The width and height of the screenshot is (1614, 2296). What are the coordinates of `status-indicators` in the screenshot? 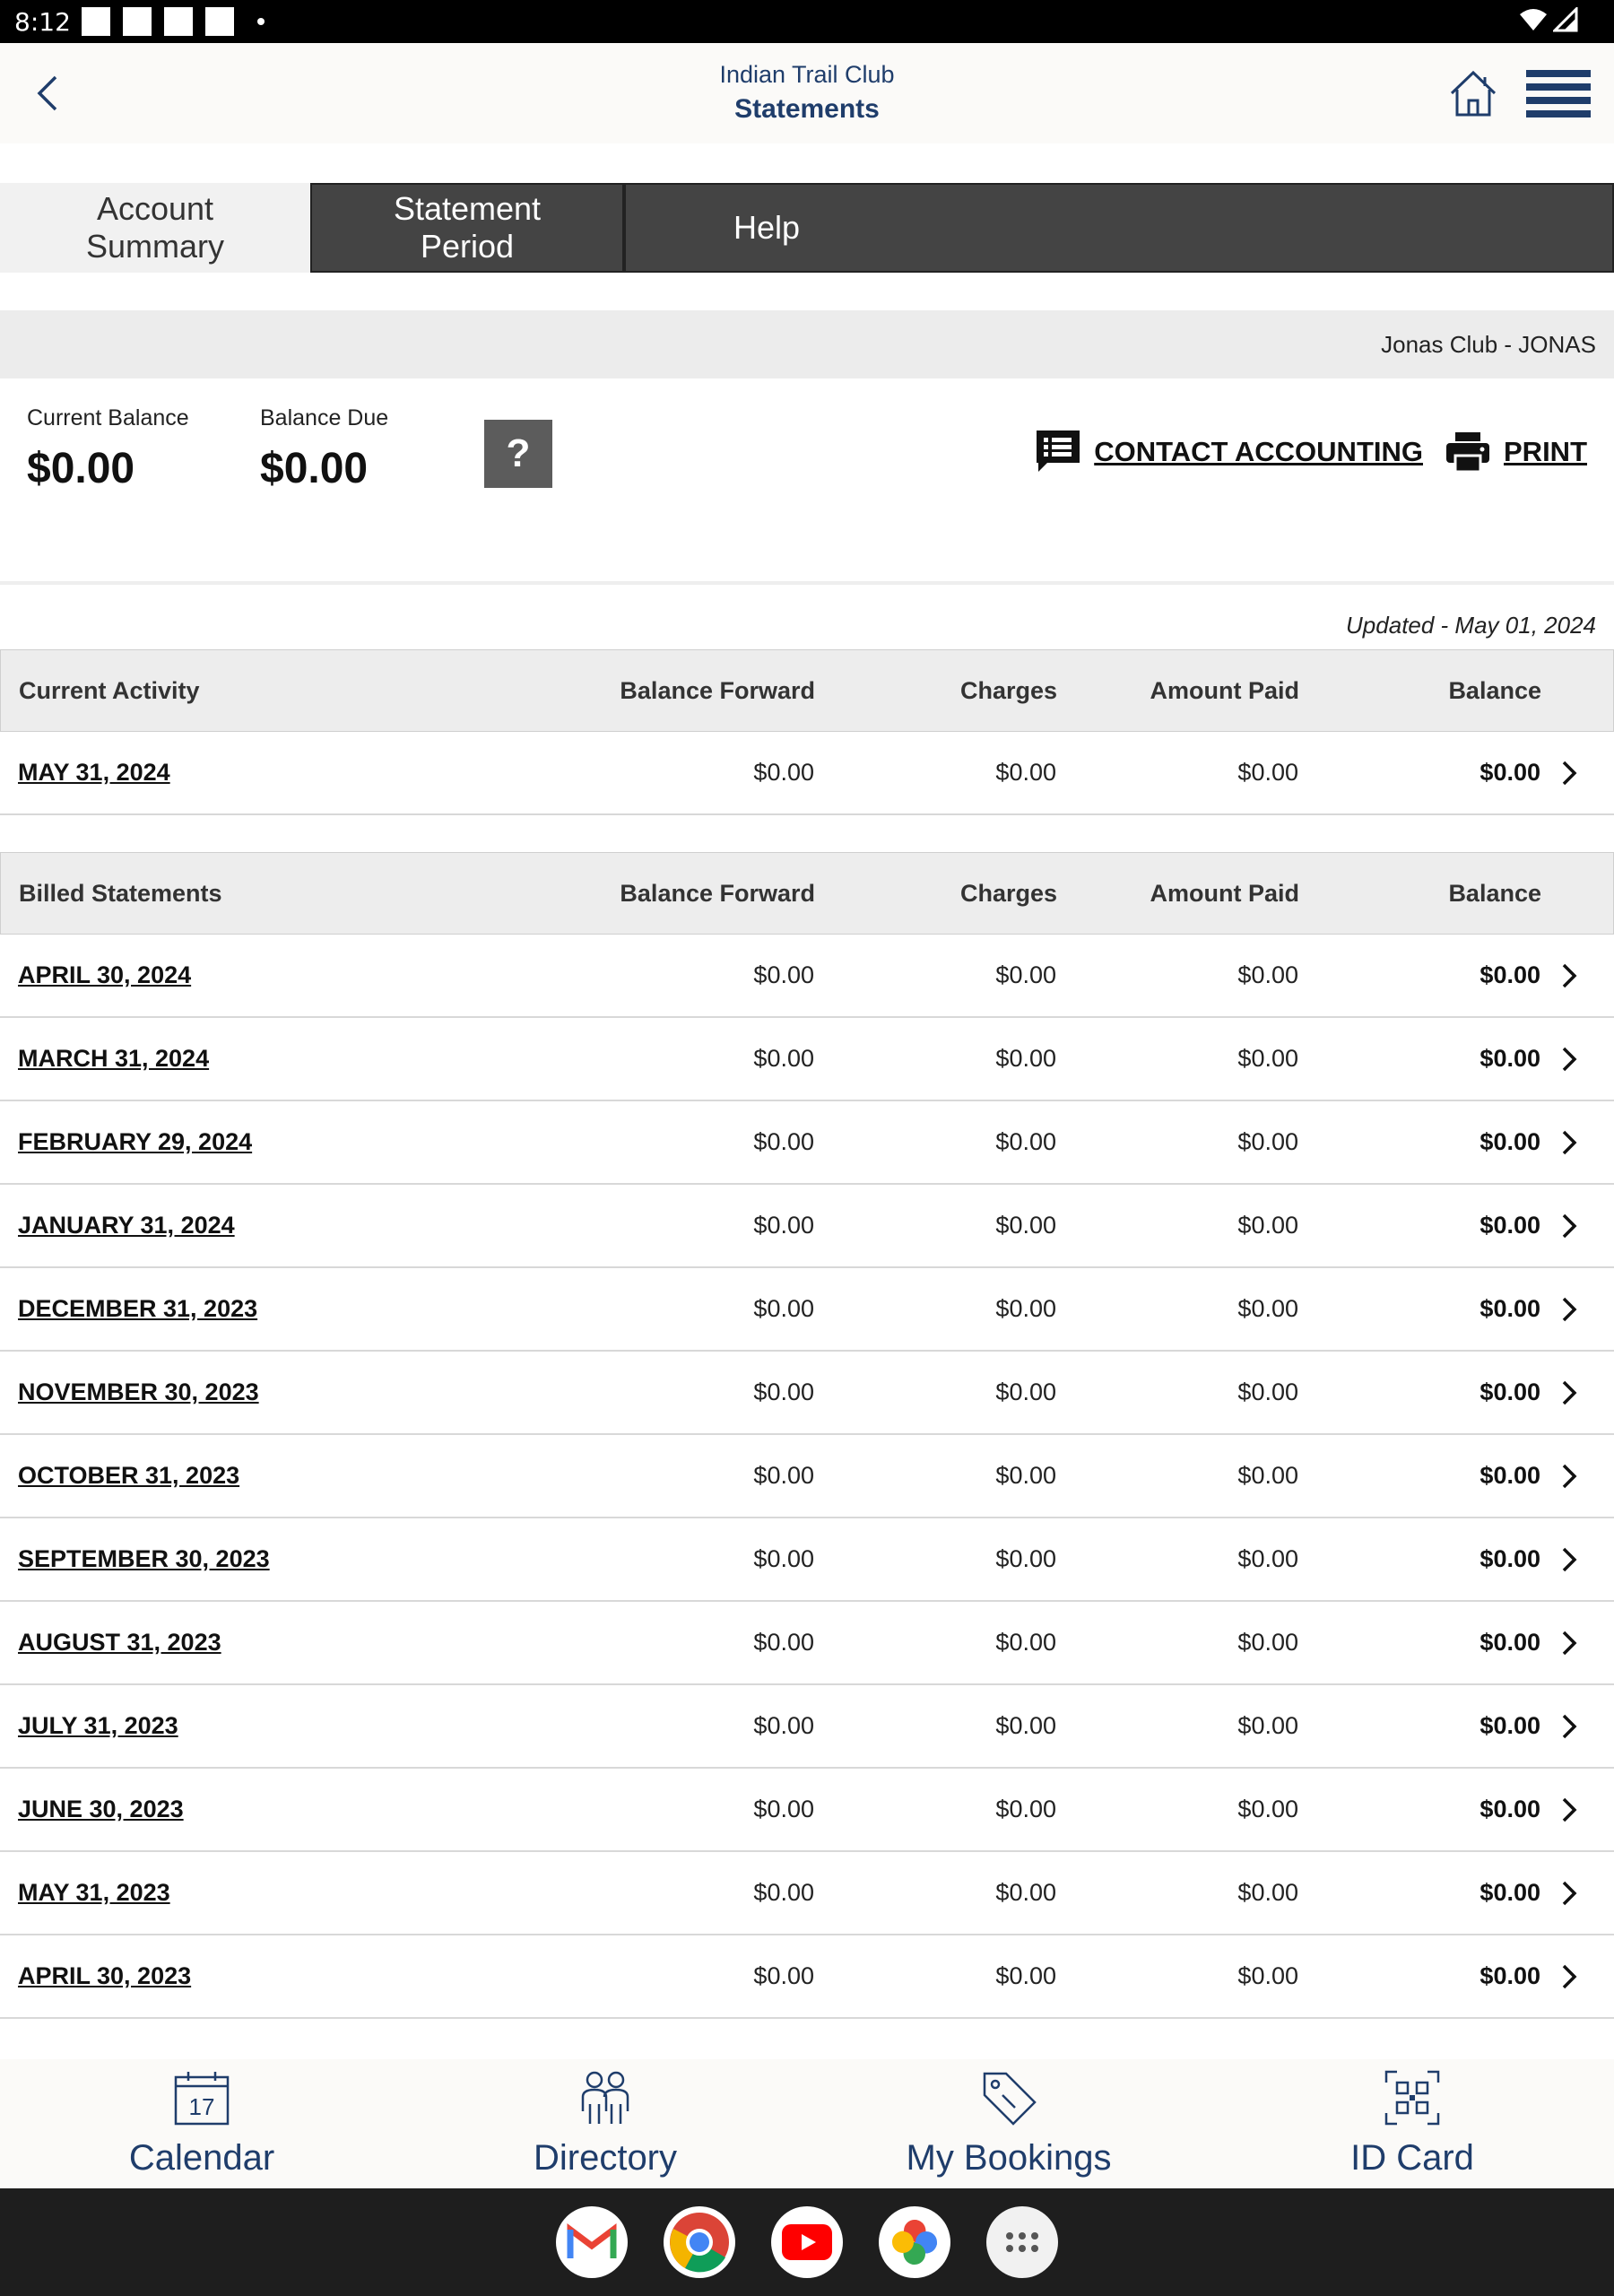 It's located at (1548, 19).